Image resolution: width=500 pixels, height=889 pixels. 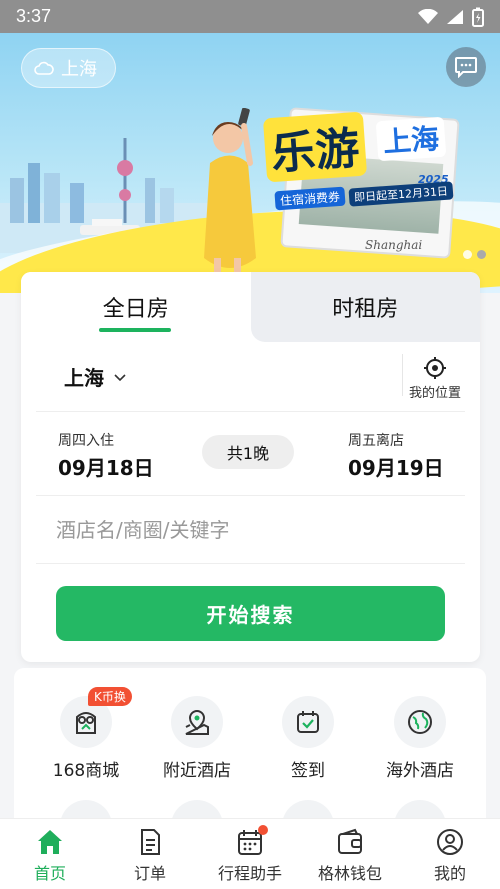 I want to click on signal-icon, so click(x=455, y=16).